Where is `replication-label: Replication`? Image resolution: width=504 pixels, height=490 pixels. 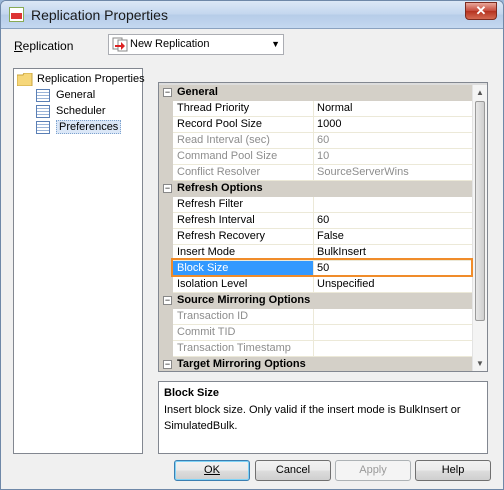
replication-label: Replication is located at coordinates (43, 46).